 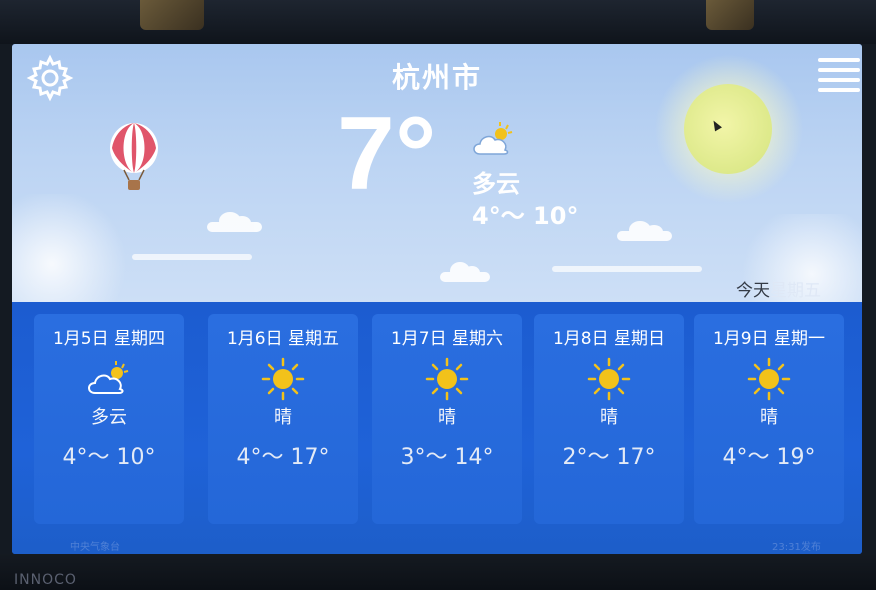 I want to click on current-temp-range: 4°～ 10°, so click(x=525, y=216).